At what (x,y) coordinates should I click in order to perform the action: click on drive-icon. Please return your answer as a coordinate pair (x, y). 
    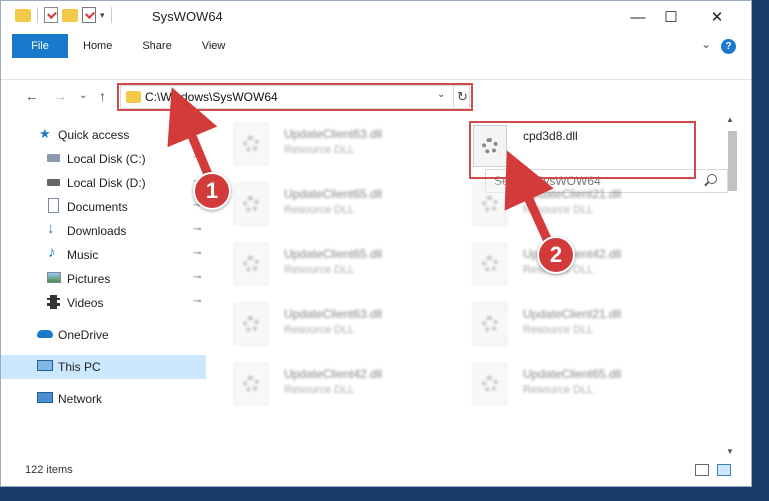
    Looking at the image, I should click on (53, 182).